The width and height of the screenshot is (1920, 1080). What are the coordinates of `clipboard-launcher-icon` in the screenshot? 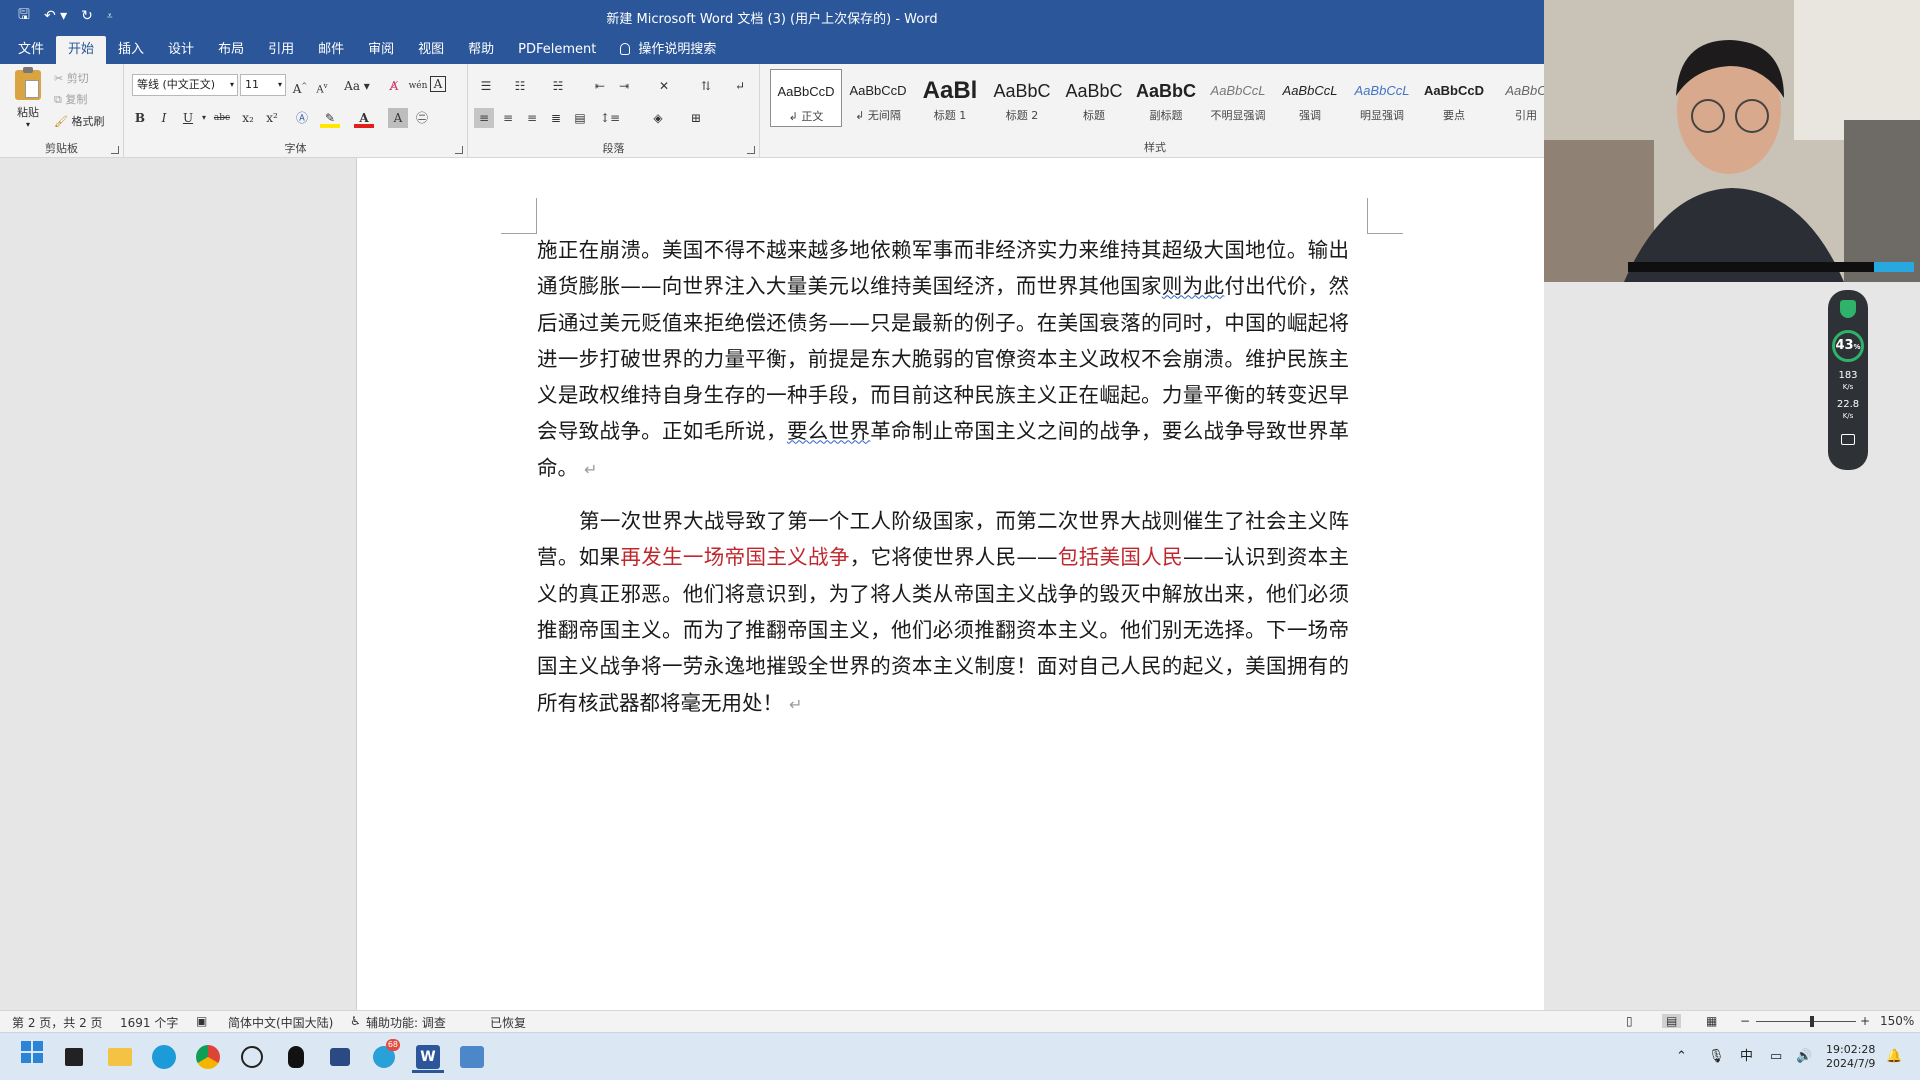 It's located at (115, 150).